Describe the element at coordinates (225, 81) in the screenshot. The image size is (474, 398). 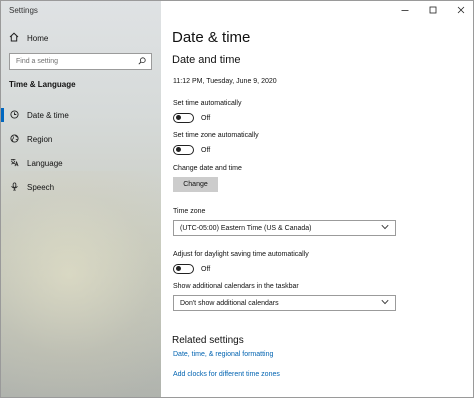
I see `current-datetime: 11:12 PM, Tuesday, June 9, 2020` at that location.